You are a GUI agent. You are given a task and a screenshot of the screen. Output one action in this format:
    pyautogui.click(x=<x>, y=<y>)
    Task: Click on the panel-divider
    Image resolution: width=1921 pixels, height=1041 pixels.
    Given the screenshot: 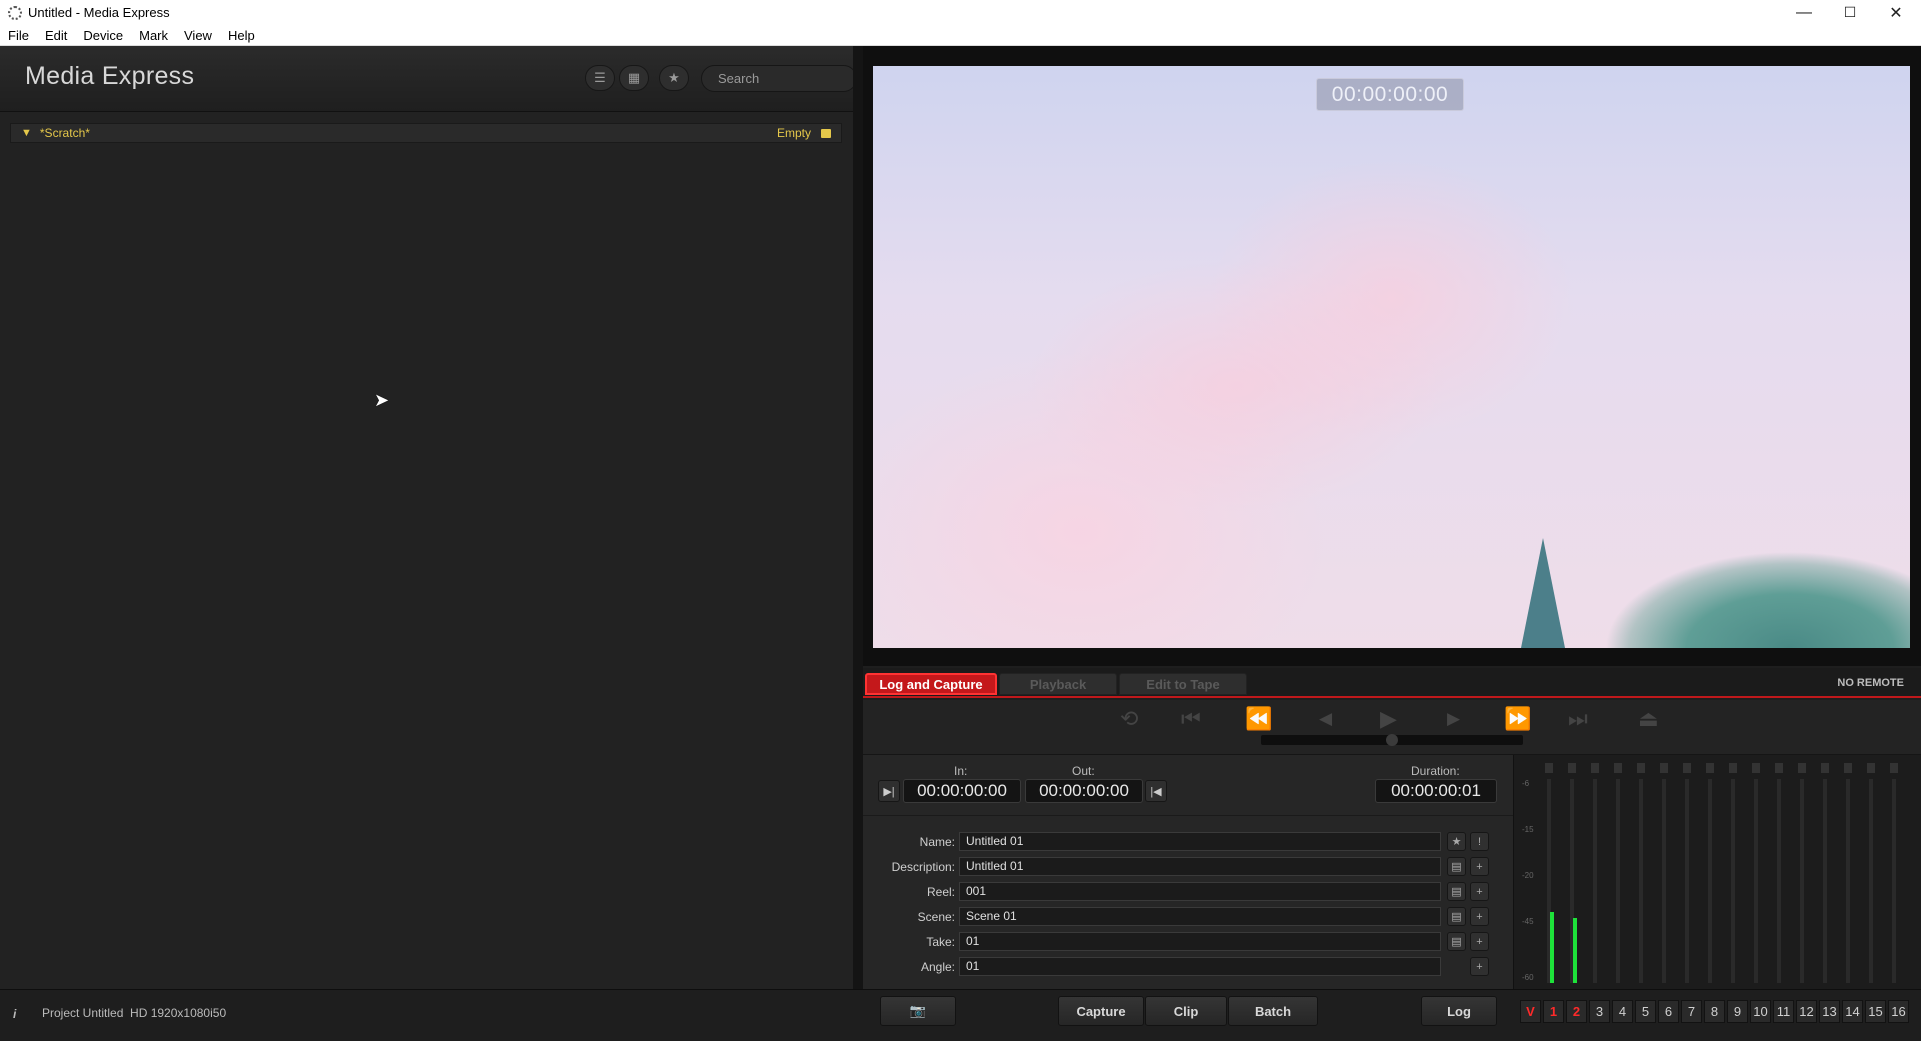 What is the action you would take?
    pyautogui.click(x=858, y=517)
    